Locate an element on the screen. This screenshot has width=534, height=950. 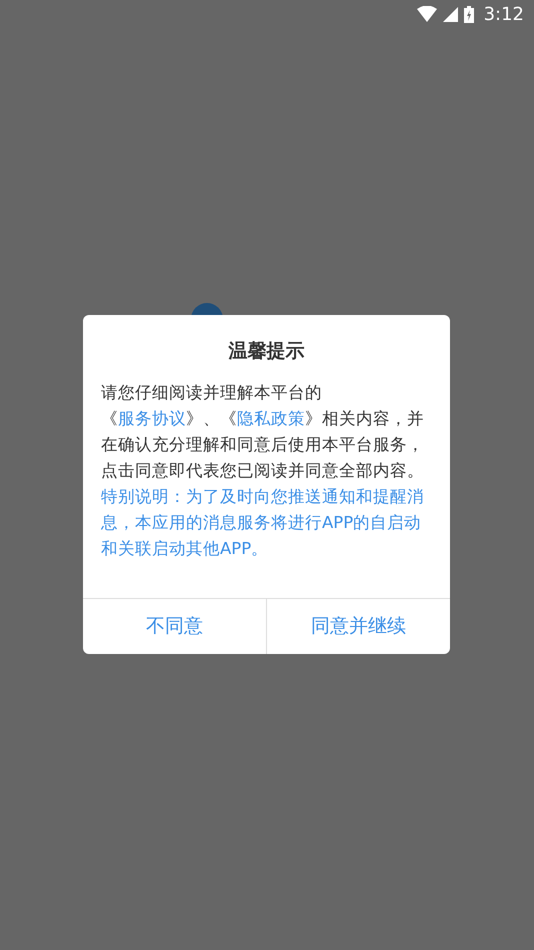
dialog-title: 温馨提示 is located at coordinates (266, 351).